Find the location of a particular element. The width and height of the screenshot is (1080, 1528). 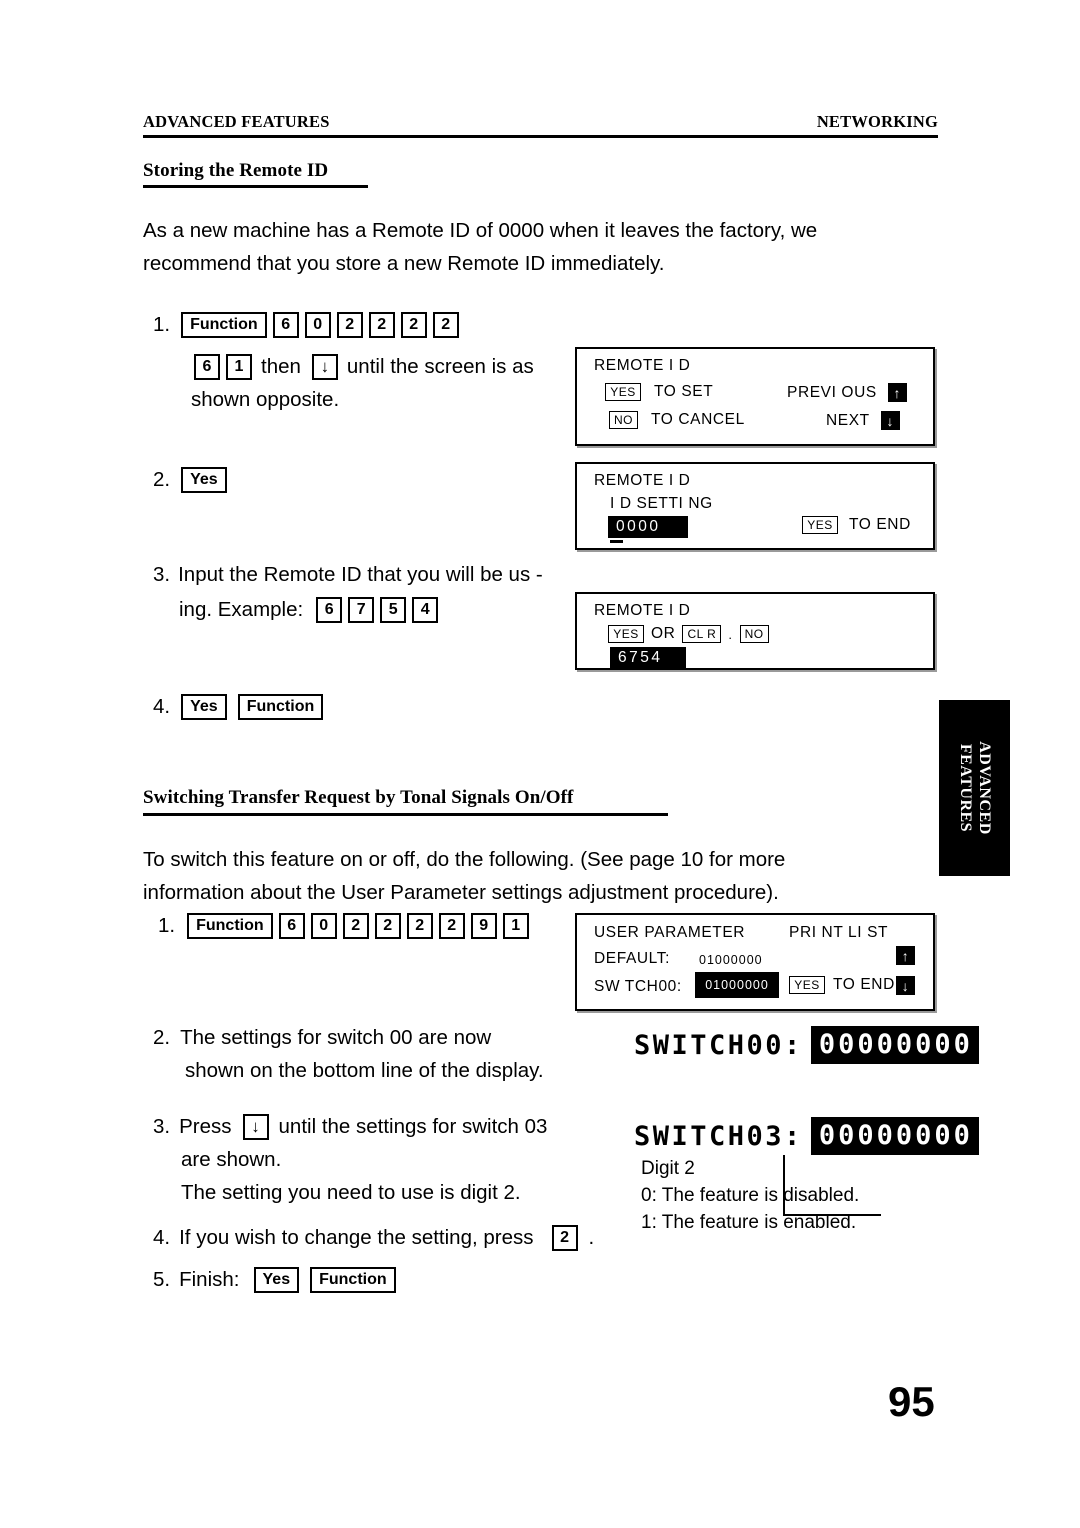

lcd2-title: REMOTE I D is located at coordinates (642, 480).